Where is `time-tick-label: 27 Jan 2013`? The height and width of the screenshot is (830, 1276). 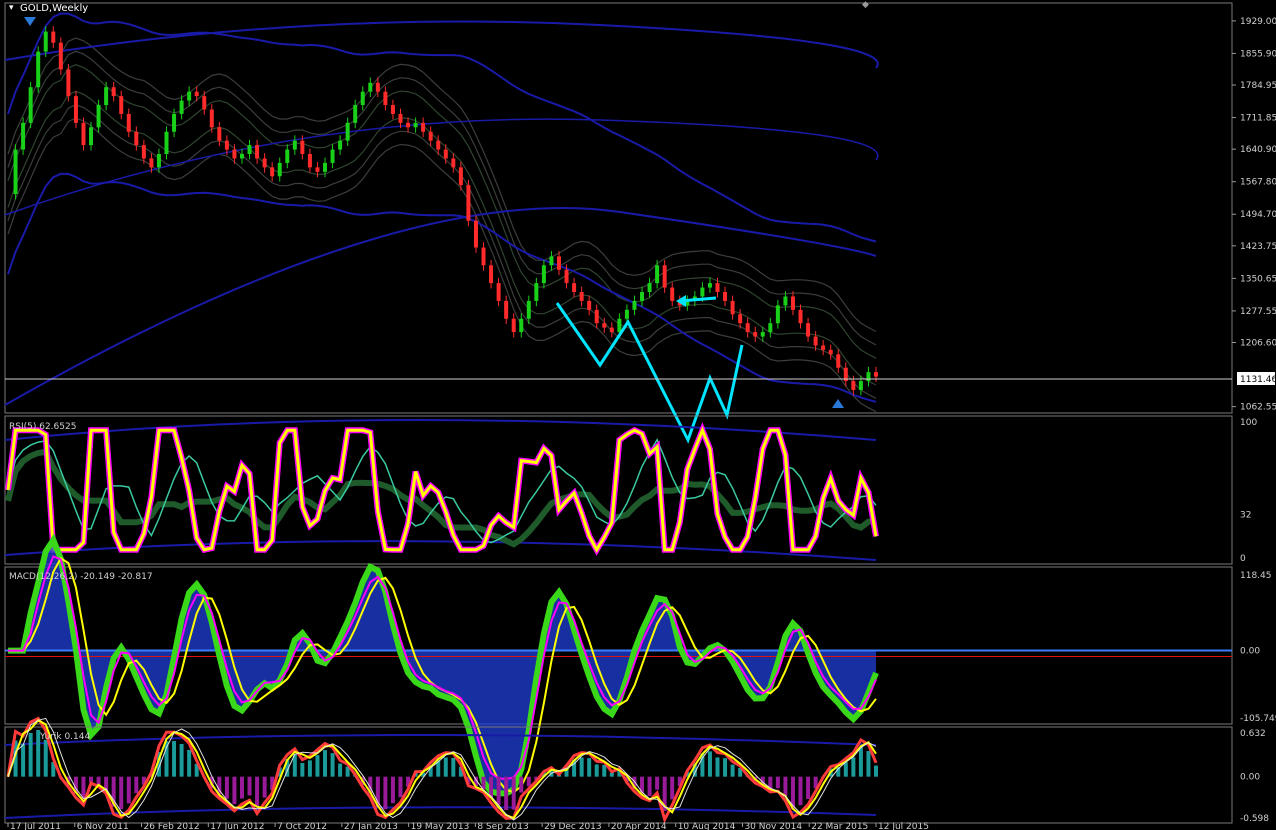
time-tick-label: 27 Jan 2013 is located at coordinates (371, 826).